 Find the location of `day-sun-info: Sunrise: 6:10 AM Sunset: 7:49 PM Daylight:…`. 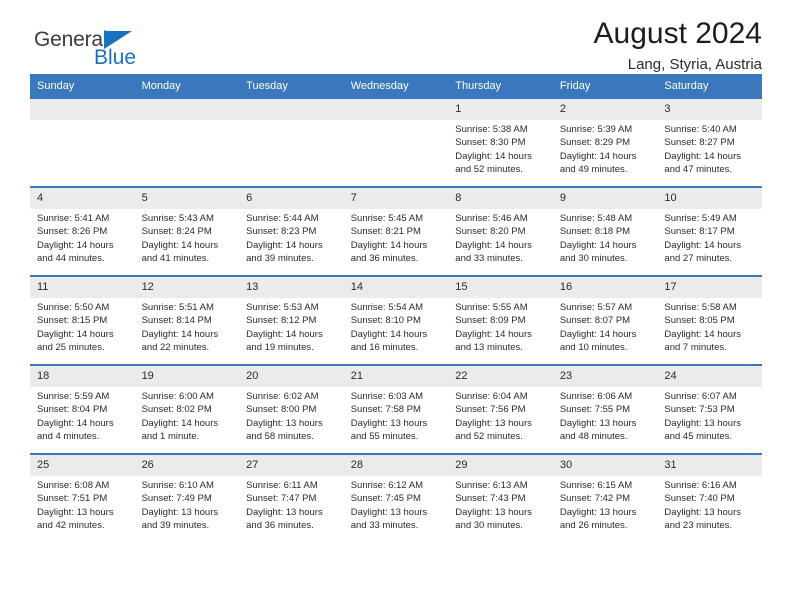

day-sun-info: Sunrise: 6:10 AM Sunset: 7:49 PM Daylight:… is located at coordinates (187, 504).